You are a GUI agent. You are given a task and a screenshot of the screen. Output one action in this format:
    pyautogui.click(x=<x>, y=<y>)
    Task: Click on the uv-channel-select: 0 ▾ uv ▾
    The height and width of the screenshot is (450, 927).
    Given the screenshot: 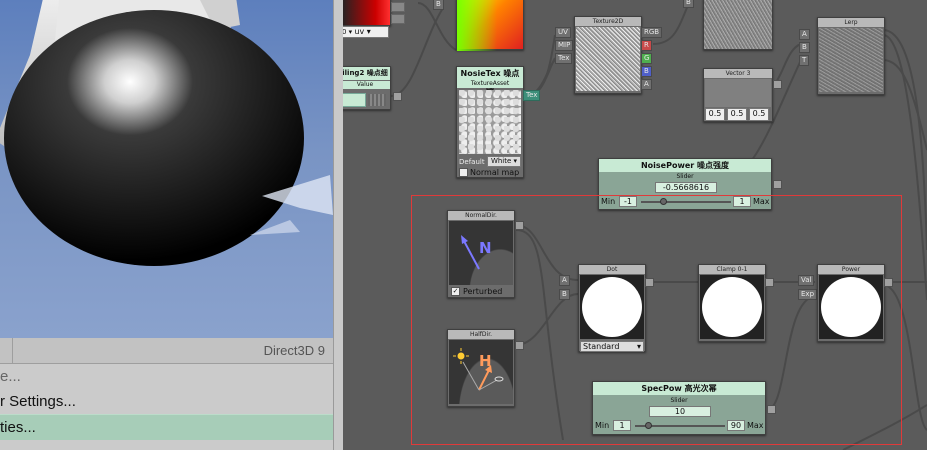 What is the action you would take?
    pyautogui.click(x=366, y=32)
    